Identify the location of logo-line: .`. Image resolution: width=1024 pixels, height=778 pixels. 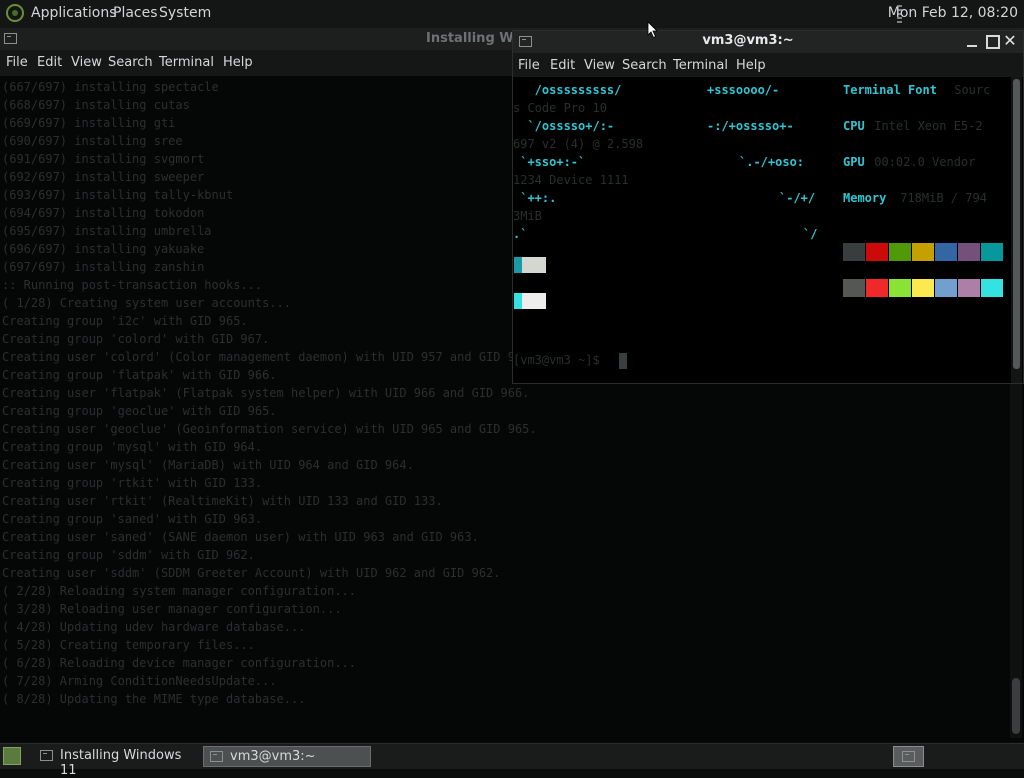
(520, 234).